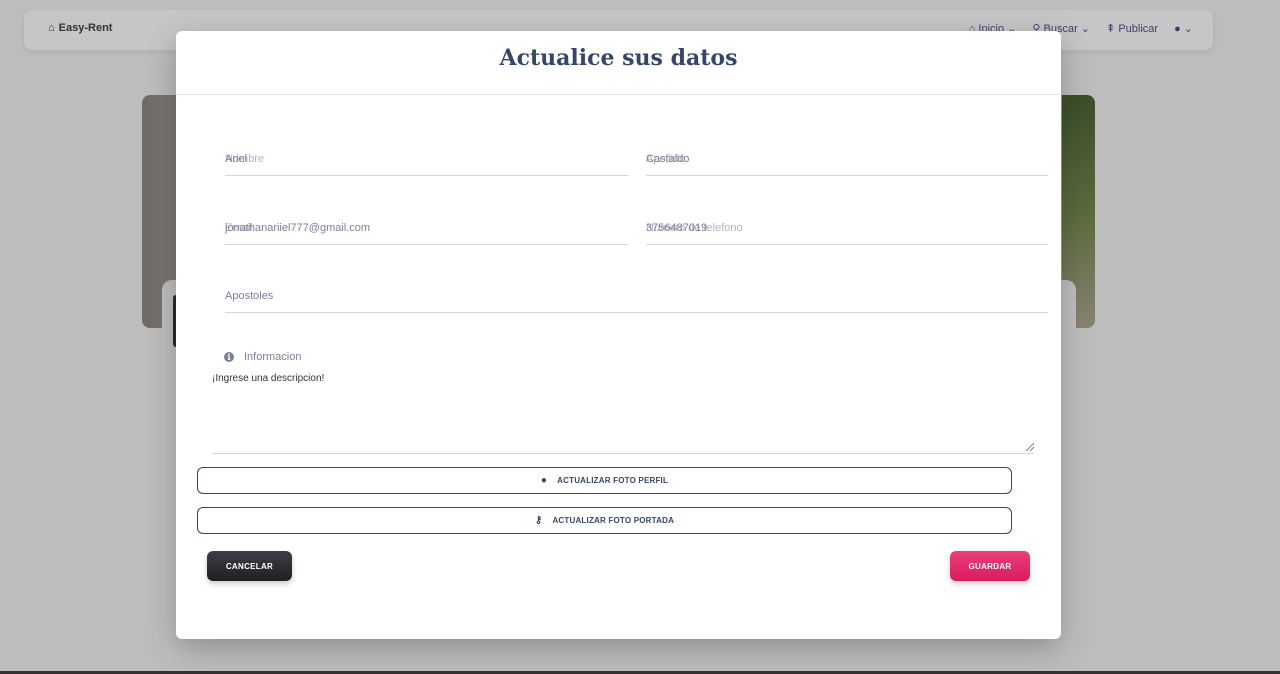 The width and height of the screenshot is (1280, 674). What do you see at coordinates (51, 28) in the screenshot?
I see `home-outline-icon: ⌂` at bounding box center [51, 28].